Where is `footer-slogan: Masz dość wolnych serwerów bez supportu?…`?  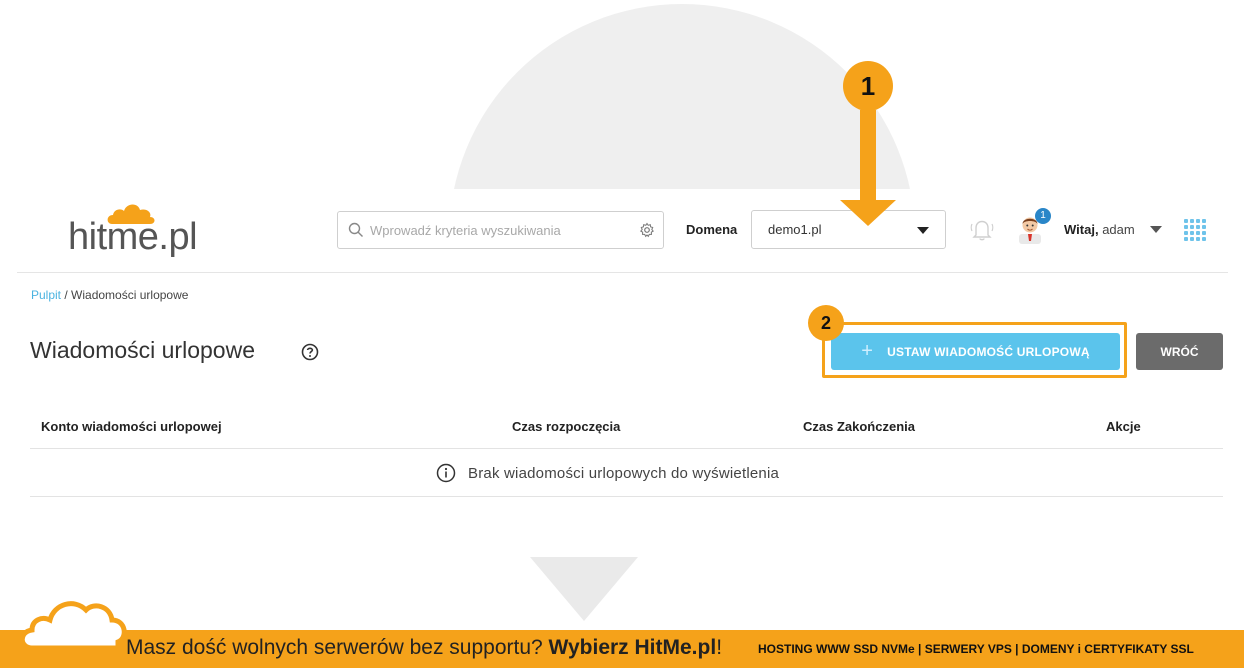
footer-slogan: Masz dość wolnych serwerów bez supportu?… is located at coordinates (424, 648).